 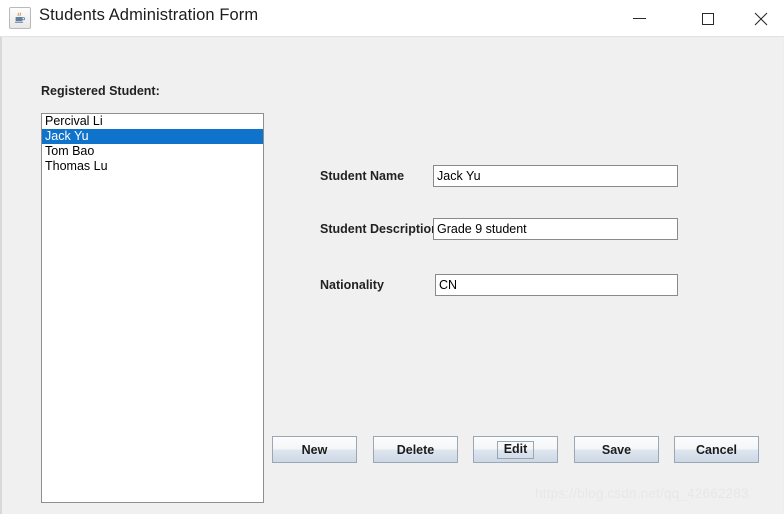 I want to click on registered-student-label: Registered Student:, so click(x=100, y=91).